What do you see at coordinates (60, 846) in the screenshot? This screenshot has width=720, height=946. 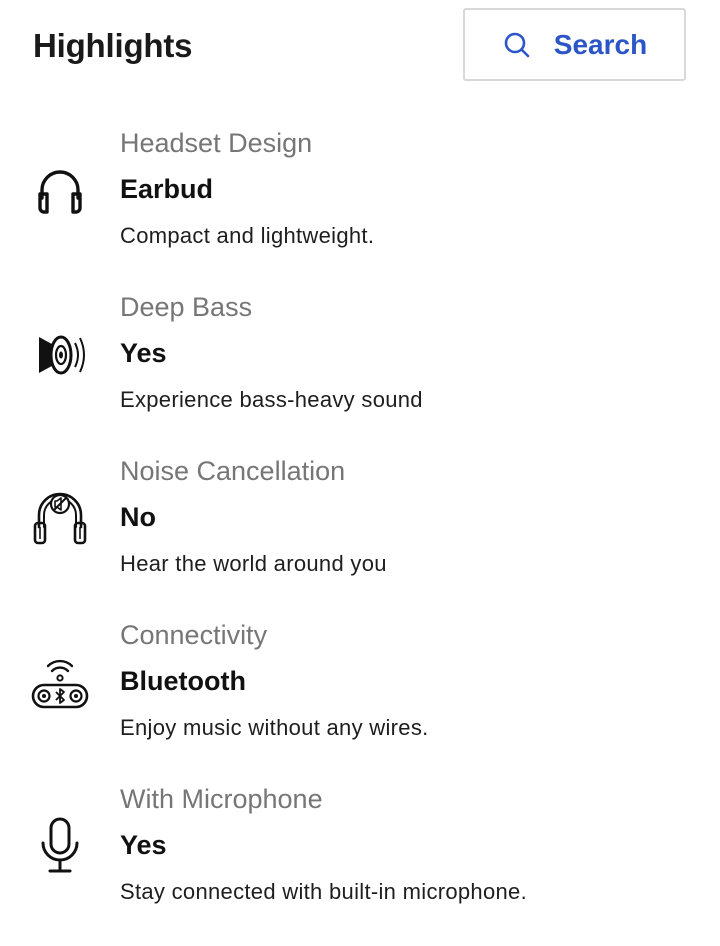 I see `microphone-icon` at bounding box center [60, 846].